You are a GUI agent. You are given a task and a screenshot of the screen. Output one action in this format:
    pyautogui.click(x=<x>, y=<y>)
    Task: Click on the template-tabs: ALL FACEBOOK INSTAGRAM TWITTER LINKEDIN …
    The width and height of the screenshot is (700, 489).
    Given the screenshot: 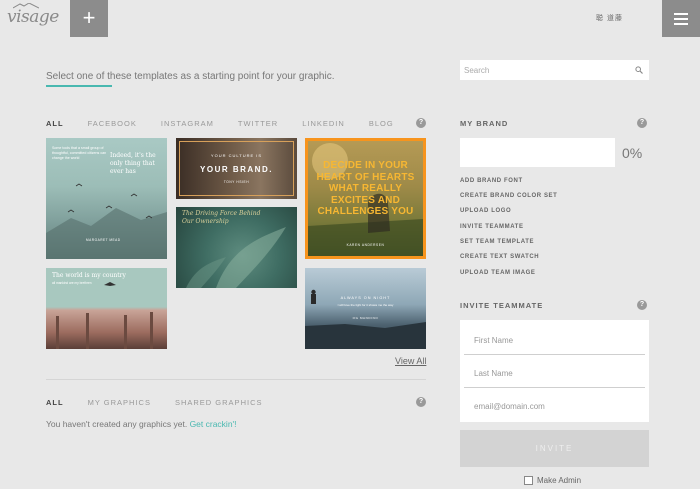 What is the action you would take?
    pyautogui.click(x=220, y=123)
    